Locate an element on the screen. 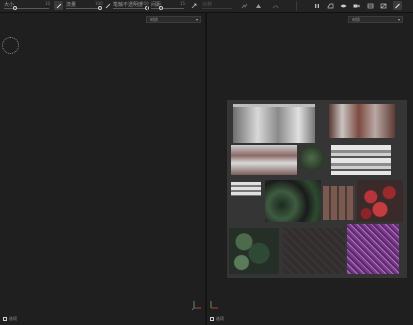  brush-icon is located at coordinates (58, 5).